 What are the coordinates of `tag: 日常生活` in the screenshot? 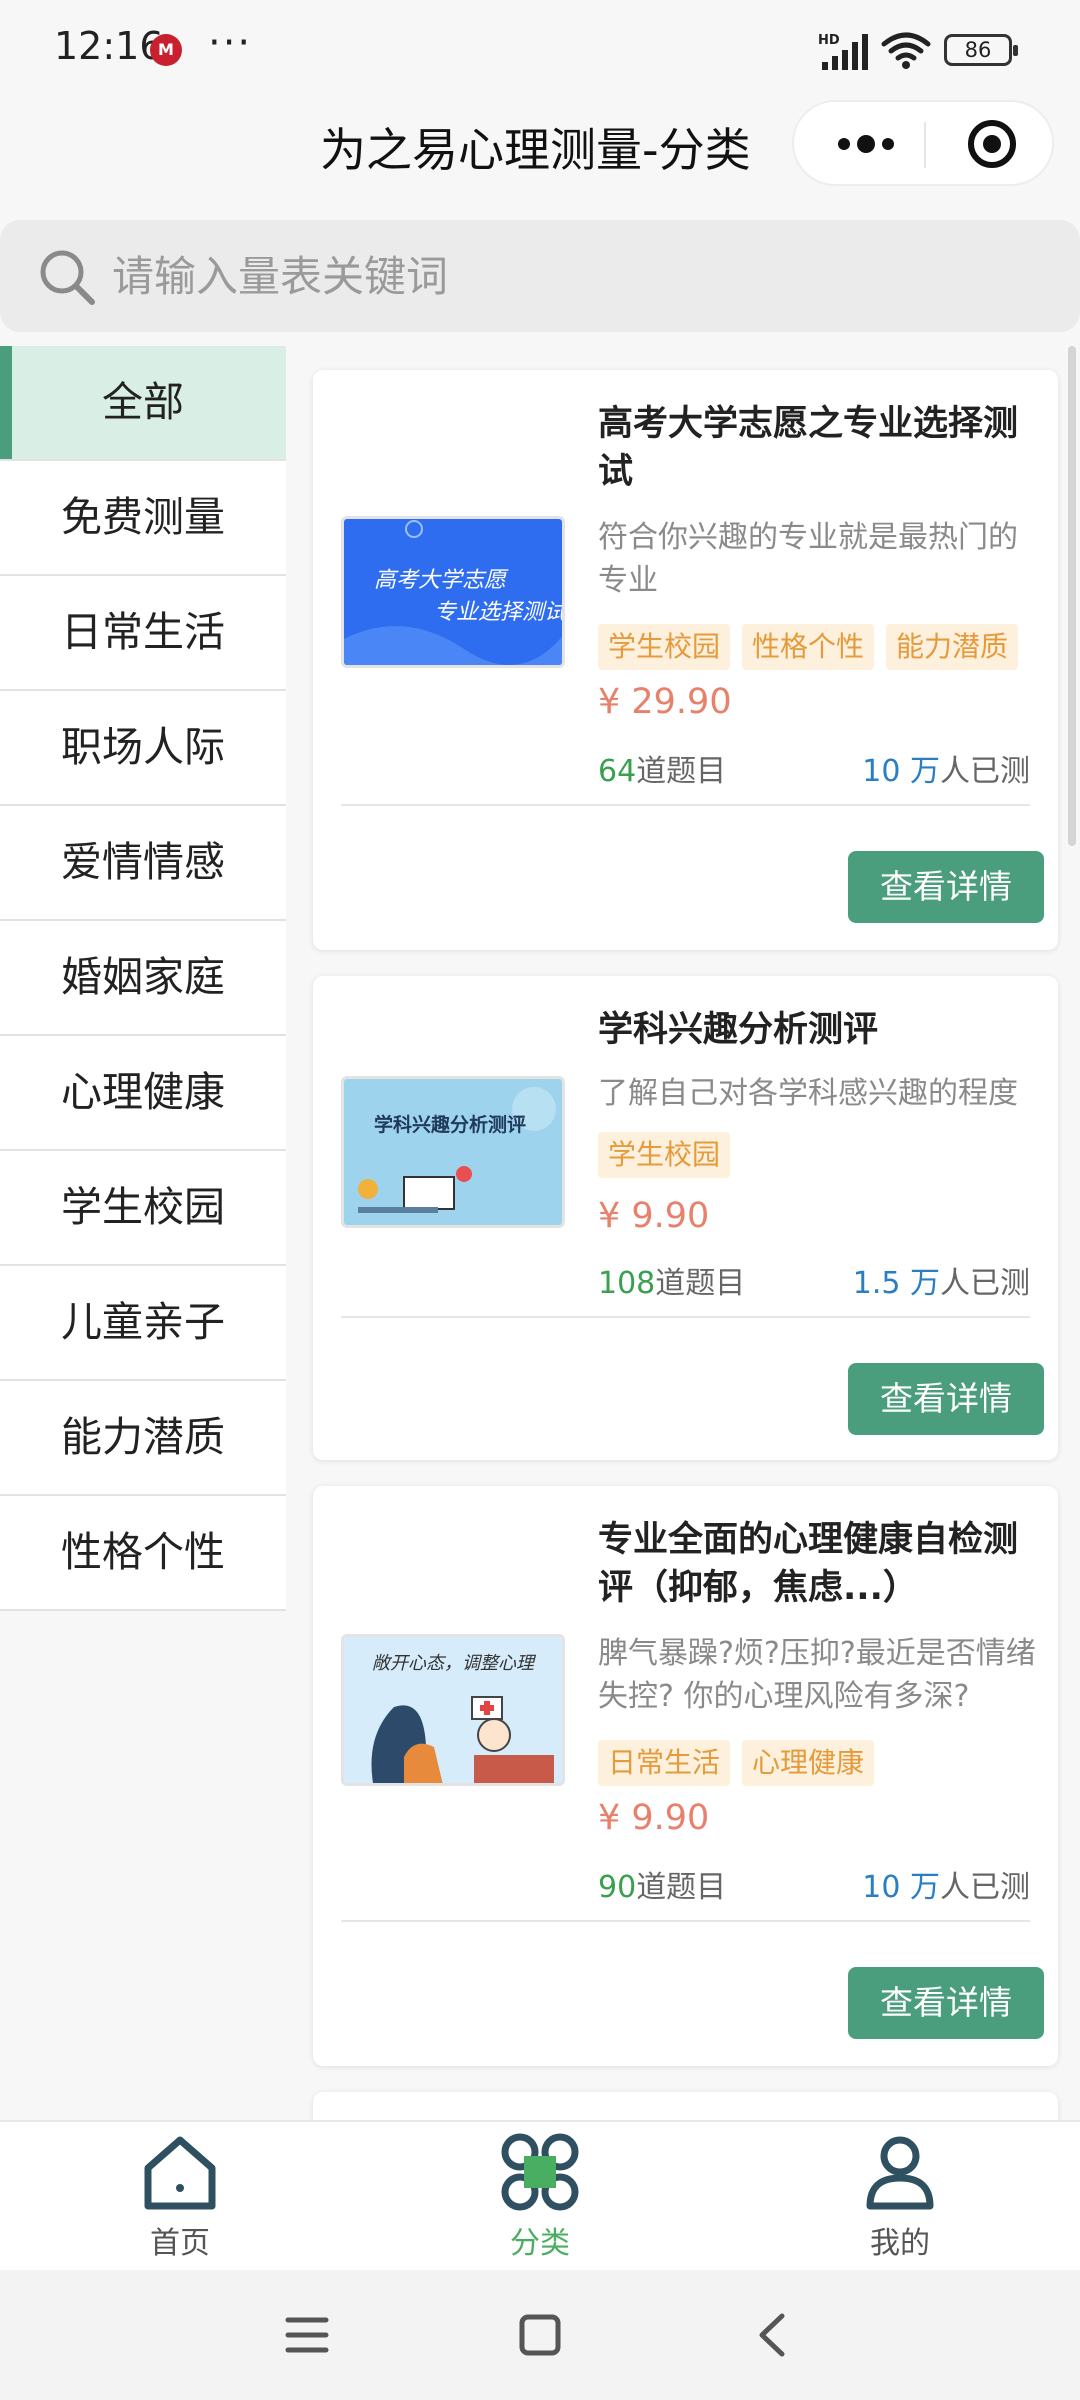 It's located at (664, 1763).